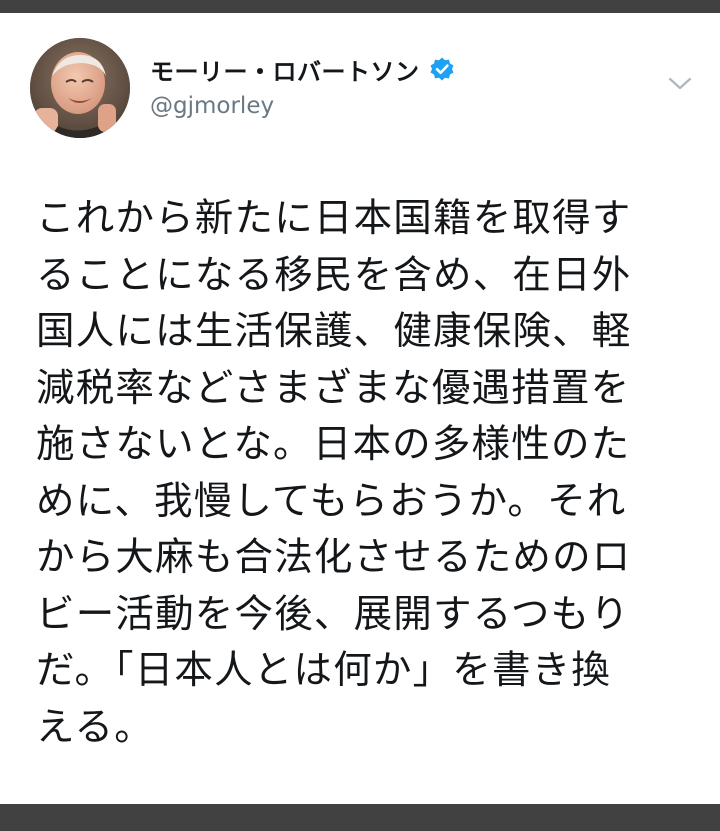  What do you see at coordinates (334, 218) in the screenshot?
I see `tweet-text-line: これから新たに日本国籍を取得す` at bounding box center [334, 218].